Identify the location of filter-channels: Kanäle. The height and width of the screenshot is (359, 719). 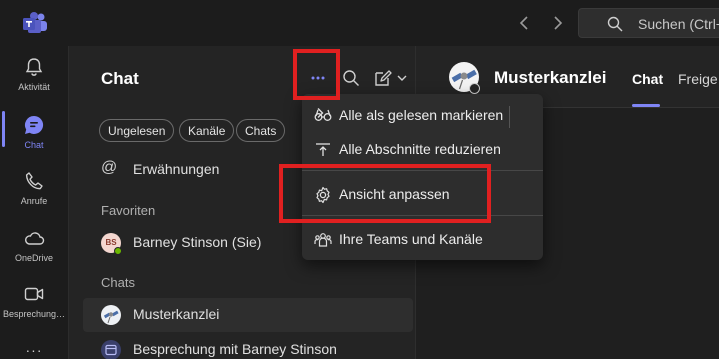
(207, 130).